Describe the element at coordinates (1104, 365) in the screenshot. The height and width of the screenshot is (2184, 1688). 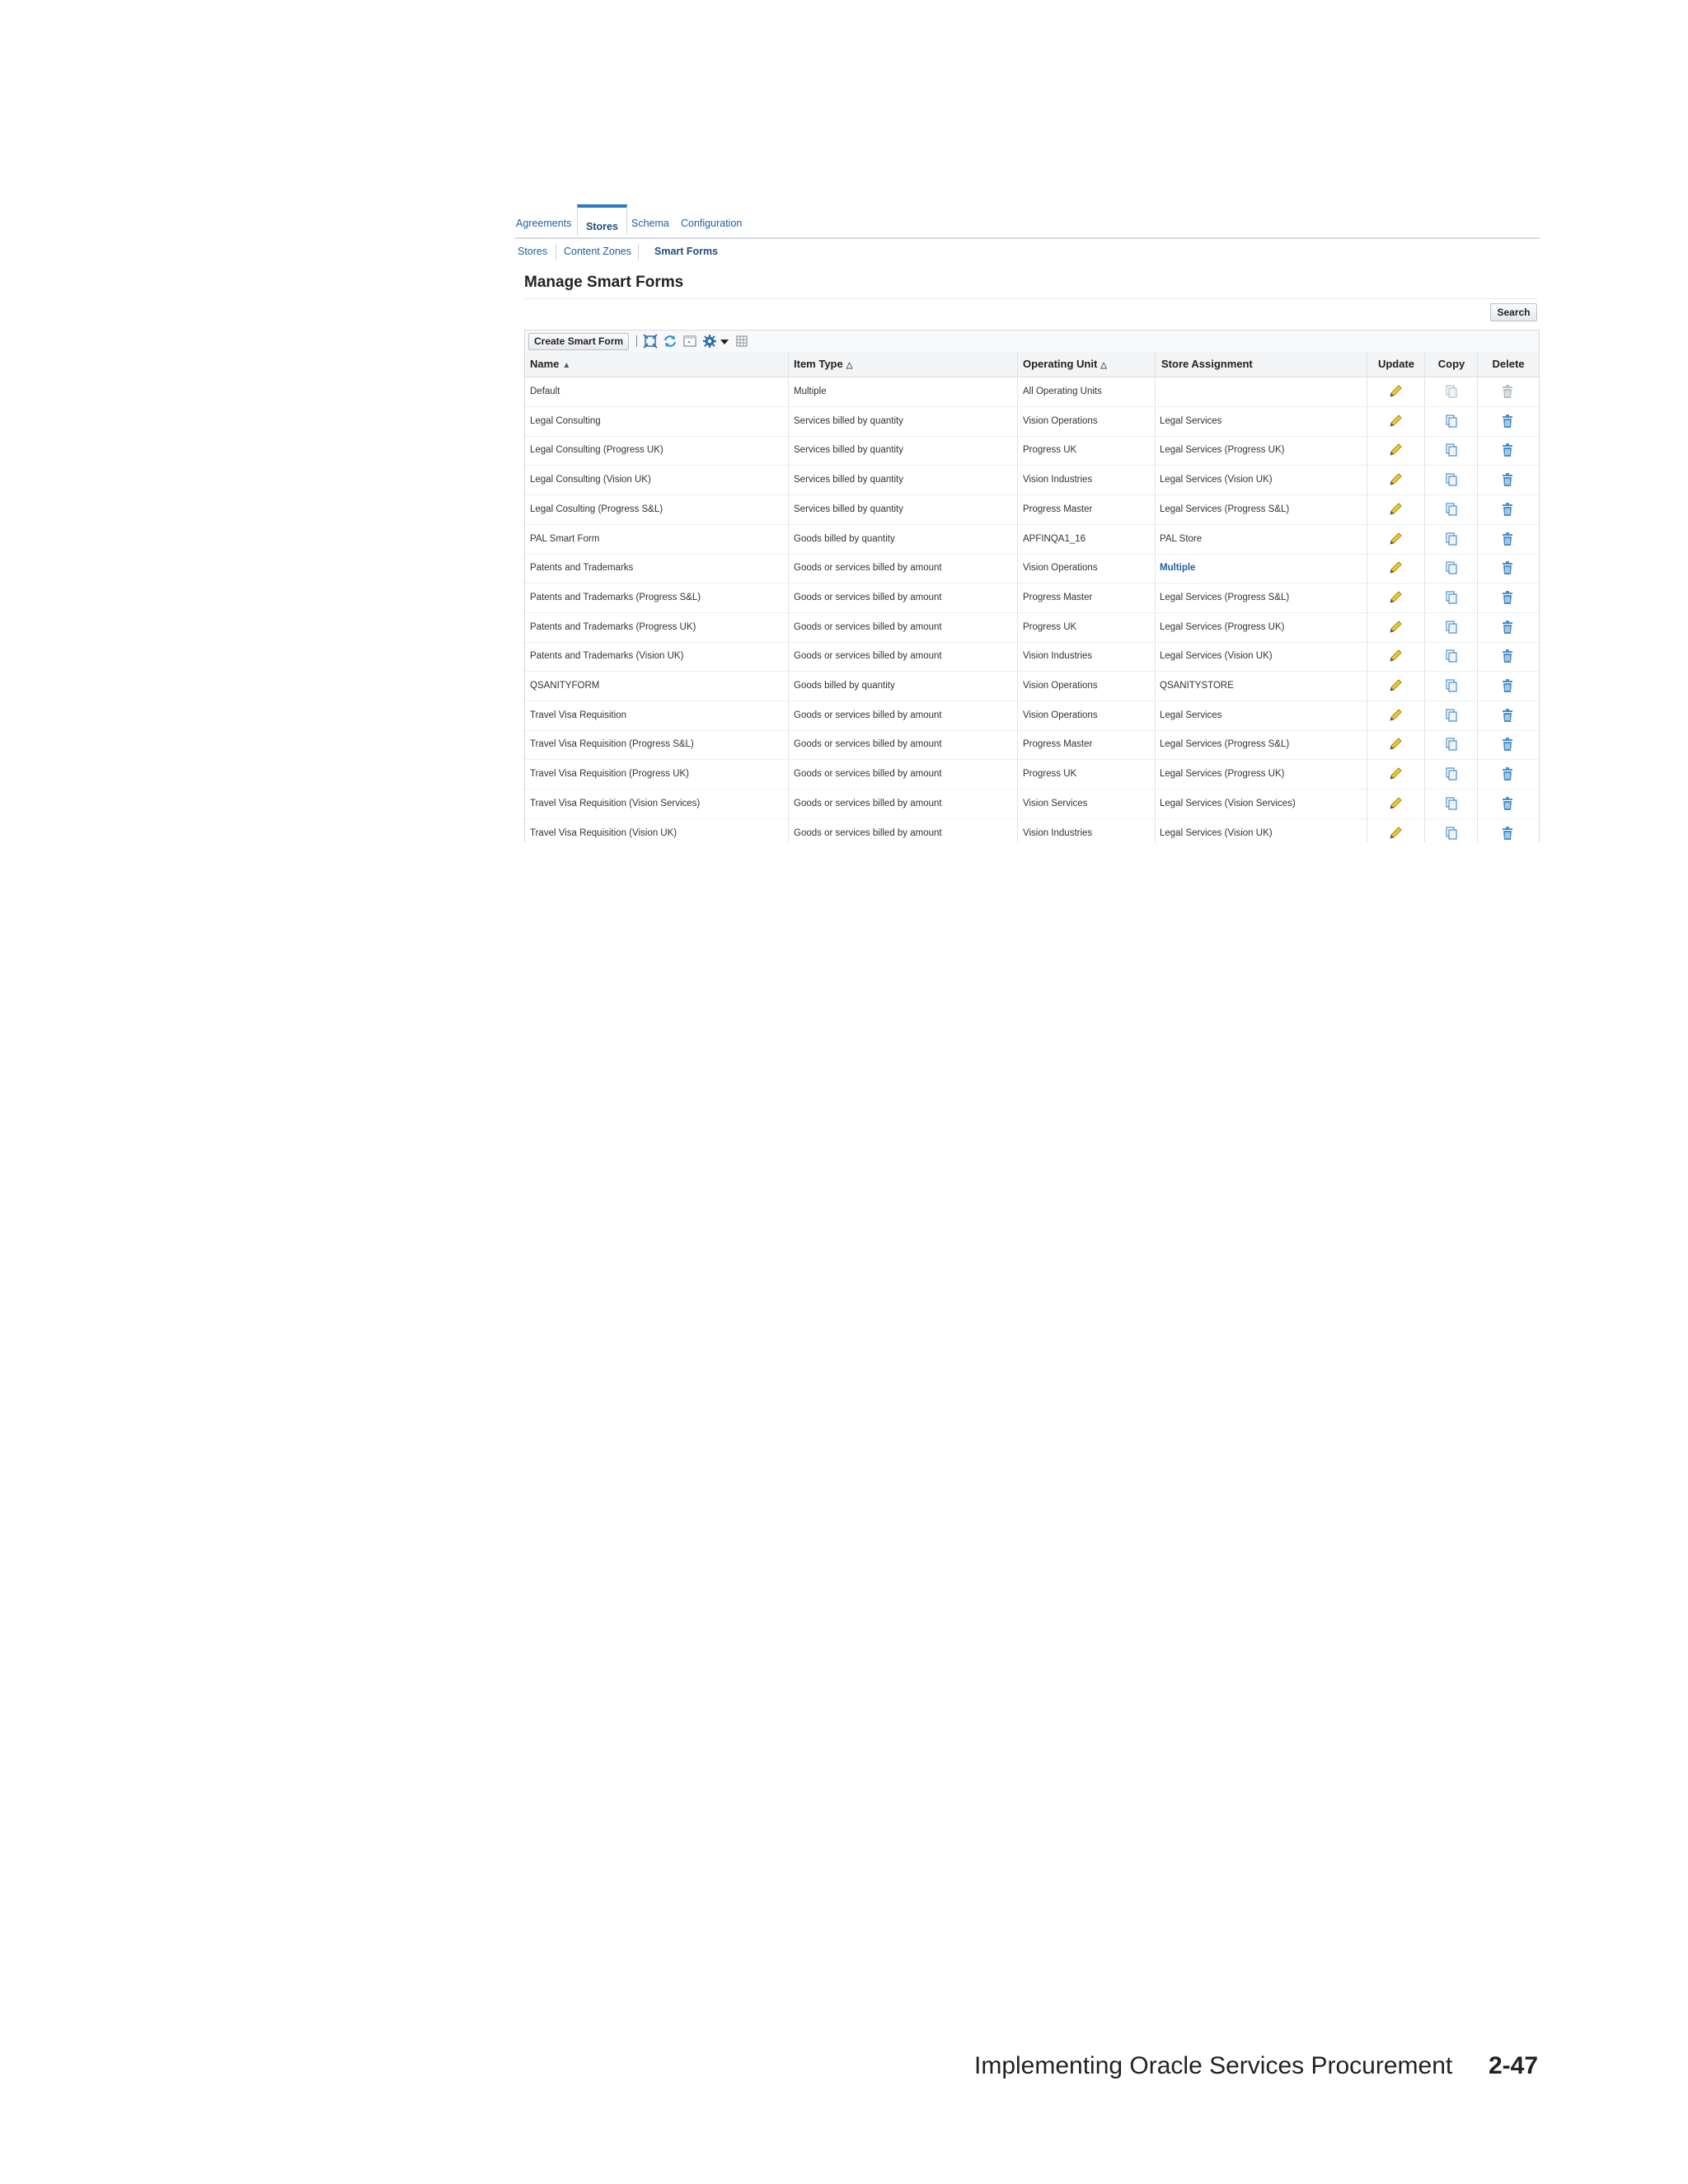
I see `sort-icon: △` at that location.